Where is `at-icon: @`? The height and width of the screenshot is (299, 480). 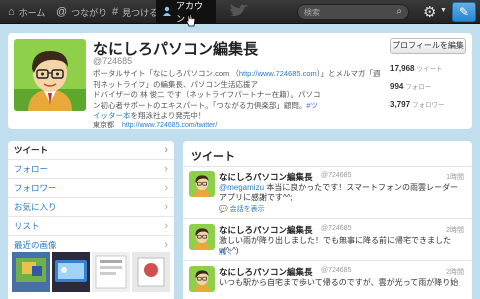
at-icon: @ is located at coordinates (62, 12).